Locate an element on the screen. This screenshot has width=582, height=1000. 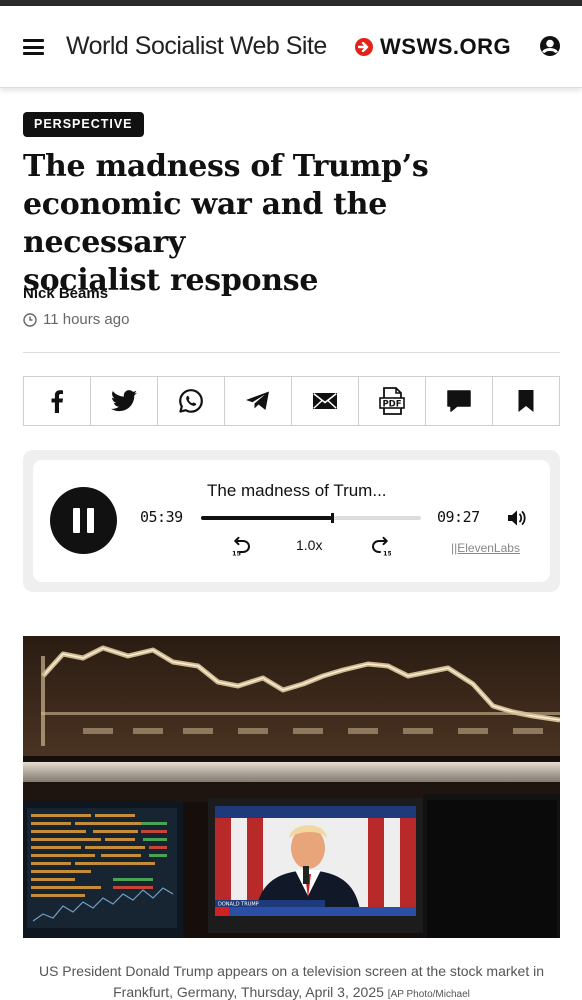
section-badge: PERSPECTIVE is located at coordinates (83, 124).